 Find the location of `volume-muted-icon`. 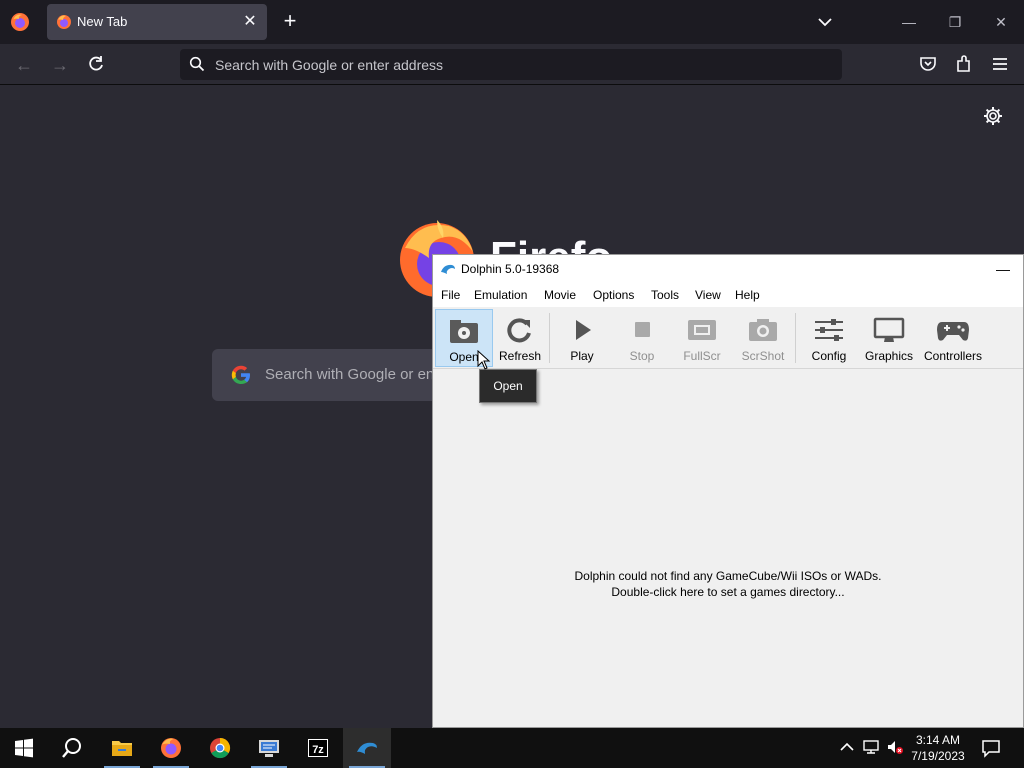

volume-muted-icon is located at coordinates (895, 747).